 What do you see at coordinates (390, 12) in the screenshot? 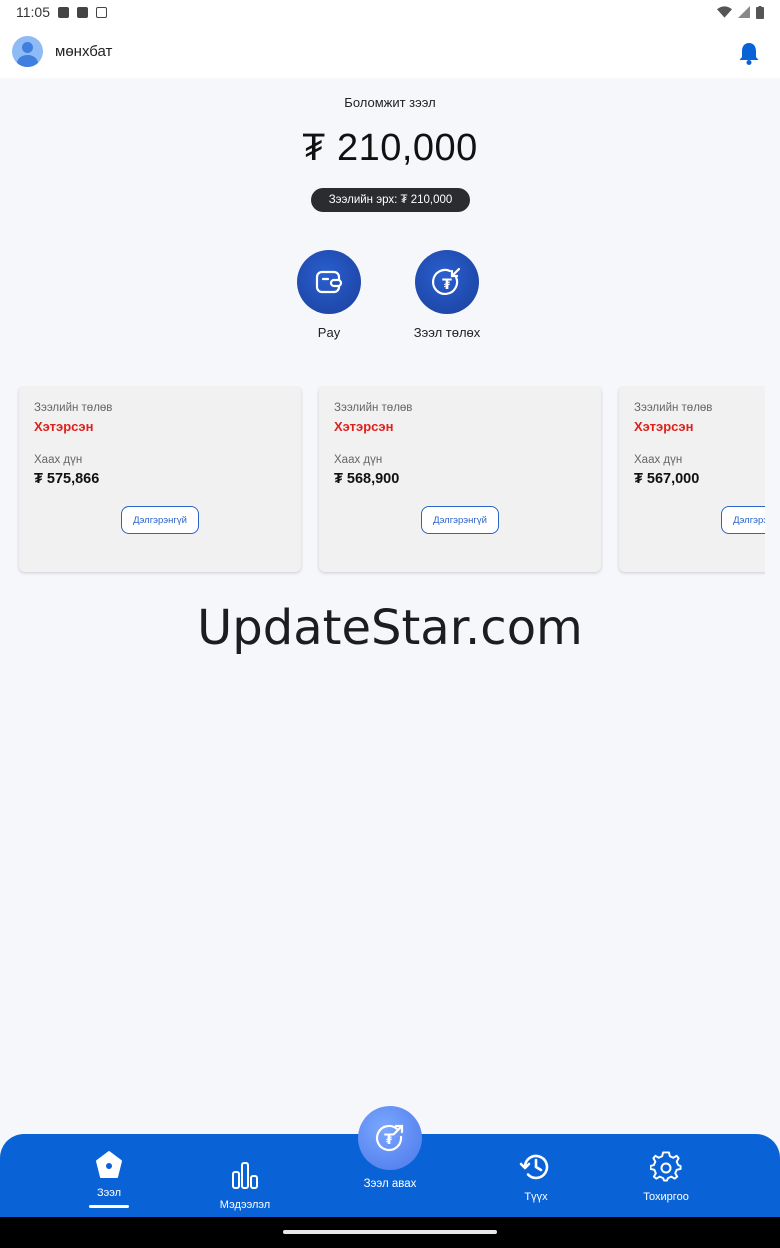
I see `status-bar: 11:05` at bounding box center [390, 12].